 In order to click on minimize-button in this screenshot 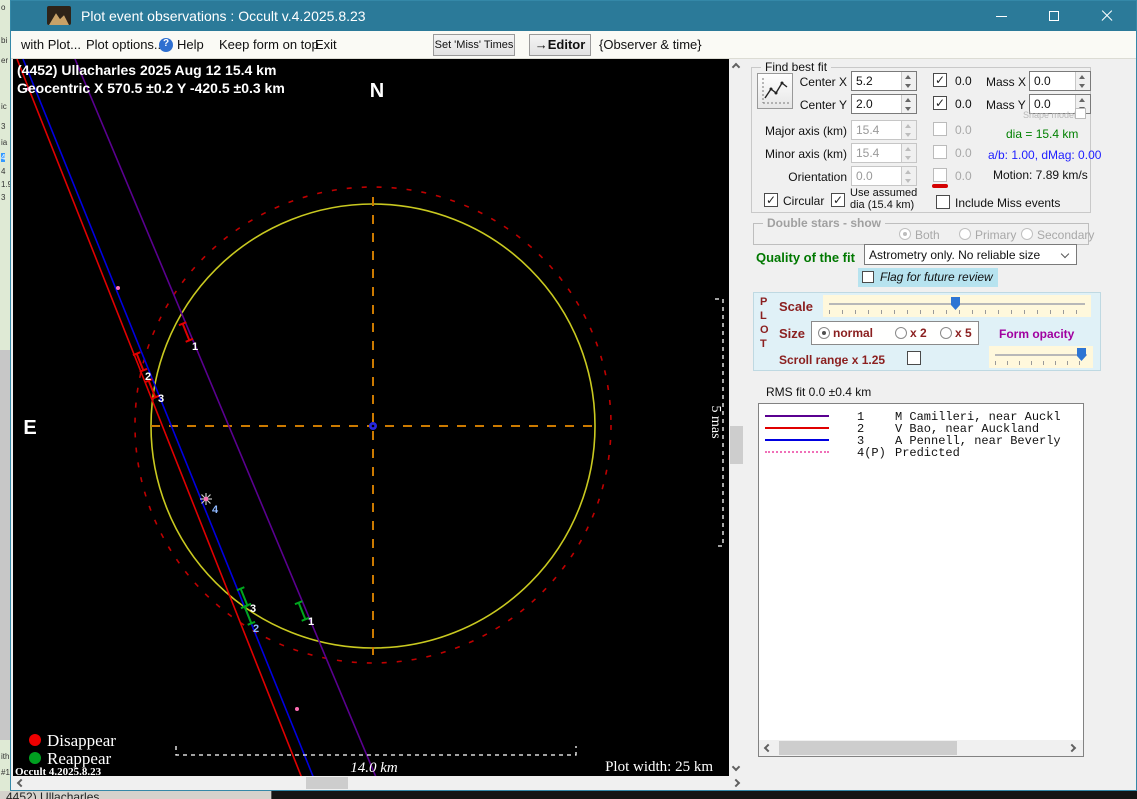, I will do `click(1001, 16)`.